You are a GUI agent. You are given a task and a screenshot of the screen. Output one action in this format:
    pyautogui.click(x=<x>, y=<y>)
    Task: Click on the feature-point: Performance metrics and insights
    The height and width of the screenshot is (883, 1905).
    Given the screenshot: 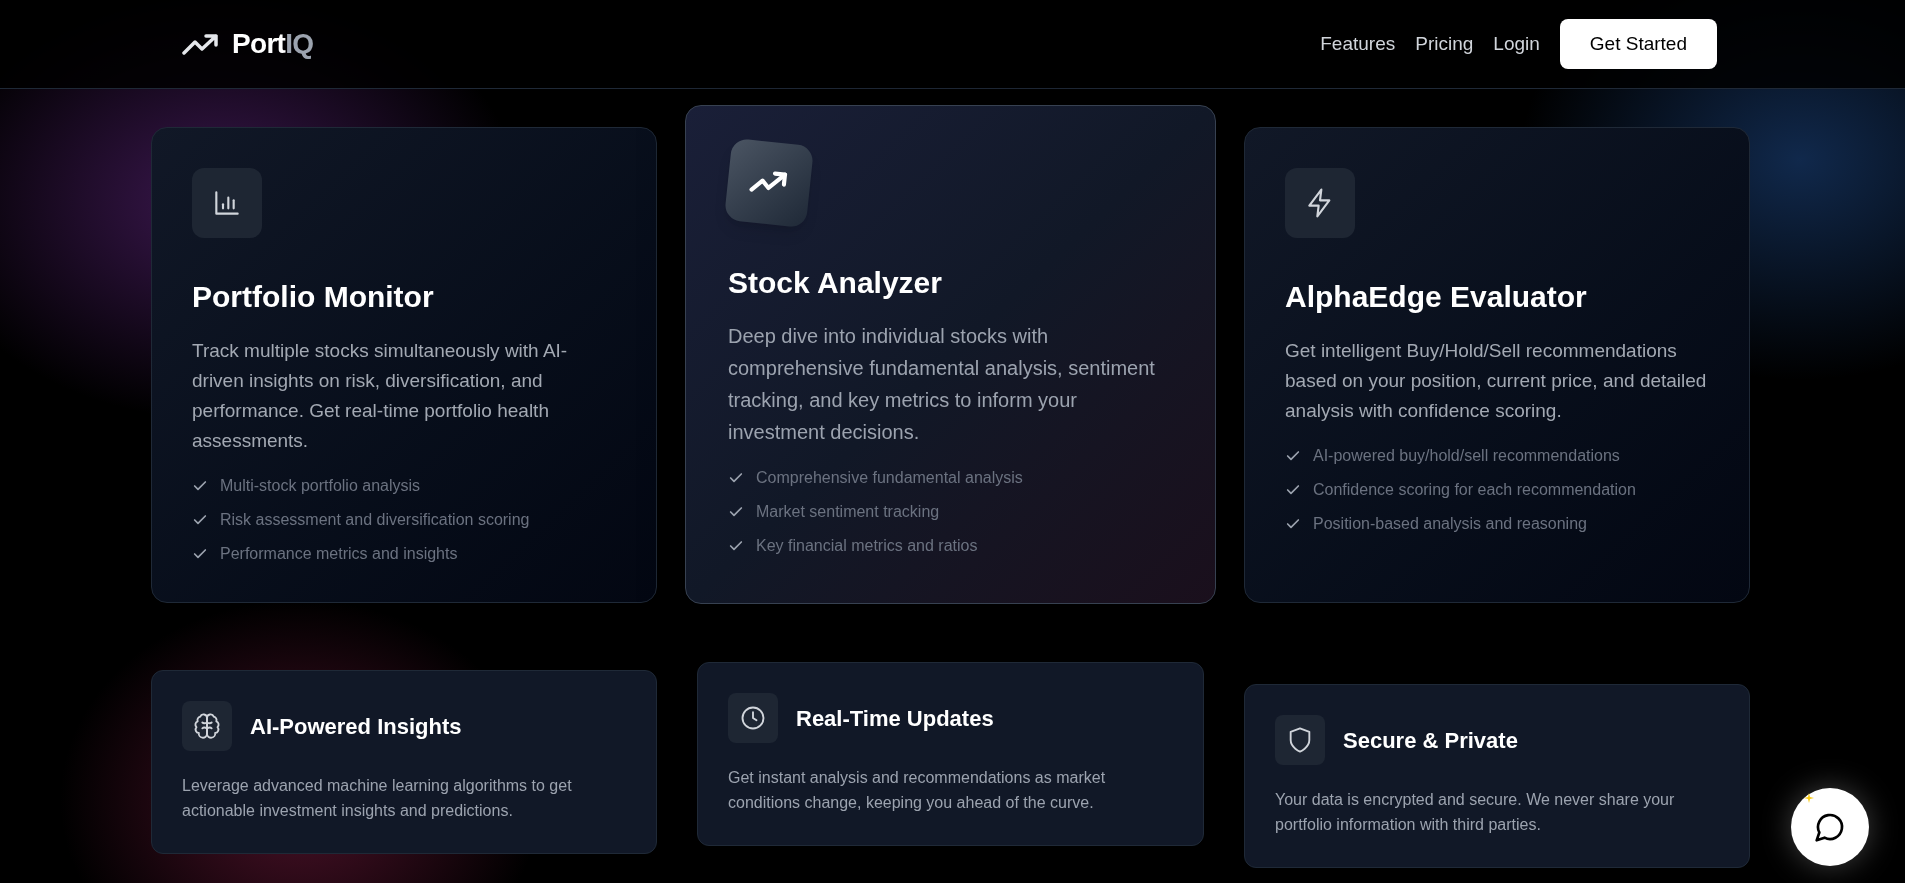 What is the action you would take?
    pyautogui.click(x=339, y=553)
    